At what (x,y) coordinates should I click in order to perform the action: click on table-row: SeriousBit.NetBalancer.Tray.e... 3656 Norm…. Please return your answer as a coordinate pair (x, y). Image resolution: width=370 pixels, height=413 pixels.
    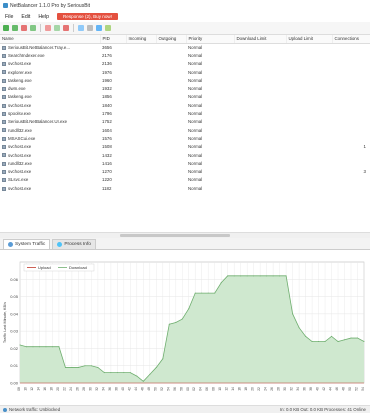
    Looking at the image, I should click on (185, 47).